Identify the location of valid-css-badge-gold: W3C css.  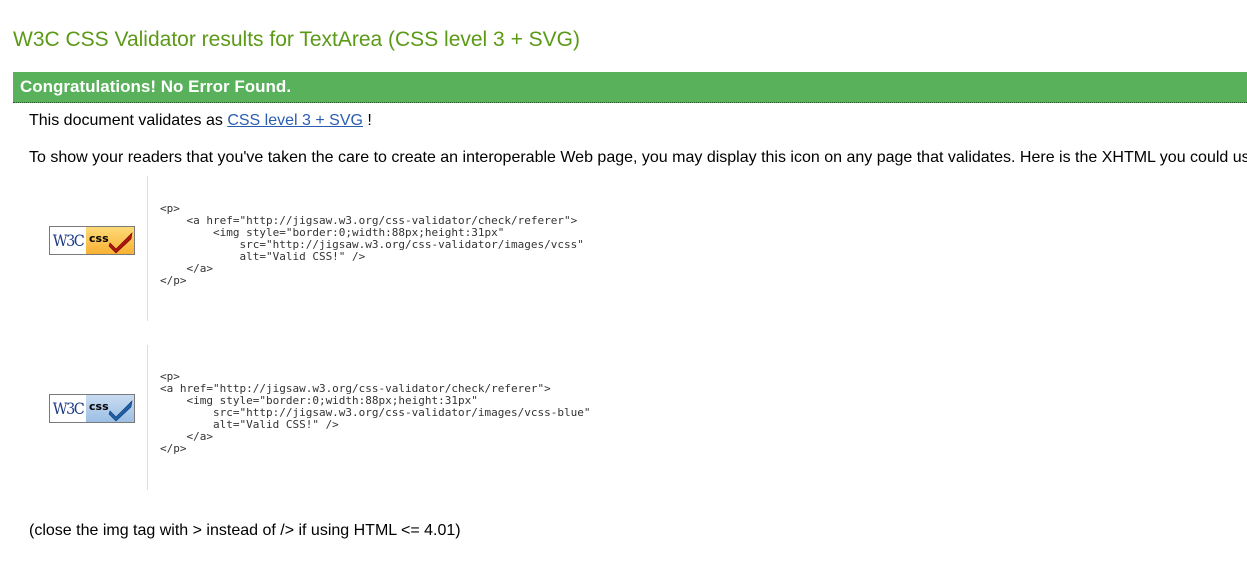
(92, 240).